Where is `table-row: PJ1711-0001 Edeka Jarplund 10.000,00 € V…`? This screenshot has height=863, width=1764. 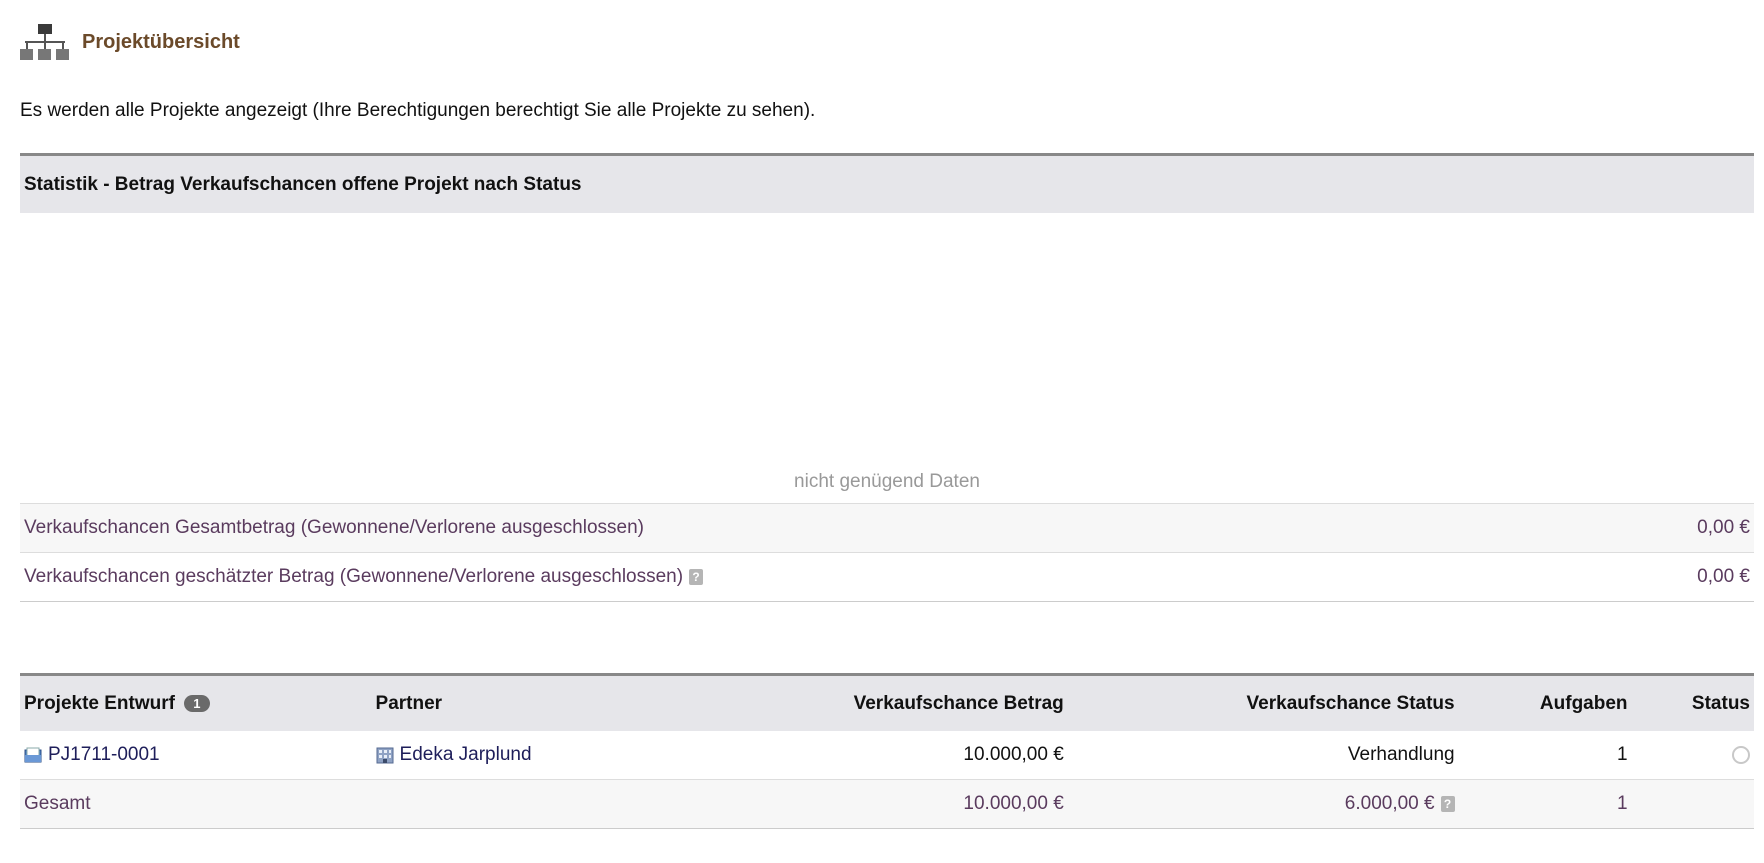
table-row: PJ1711-0001 Edeka Jarplund 10.000,00 € V… is located at coordinates (887, 755).